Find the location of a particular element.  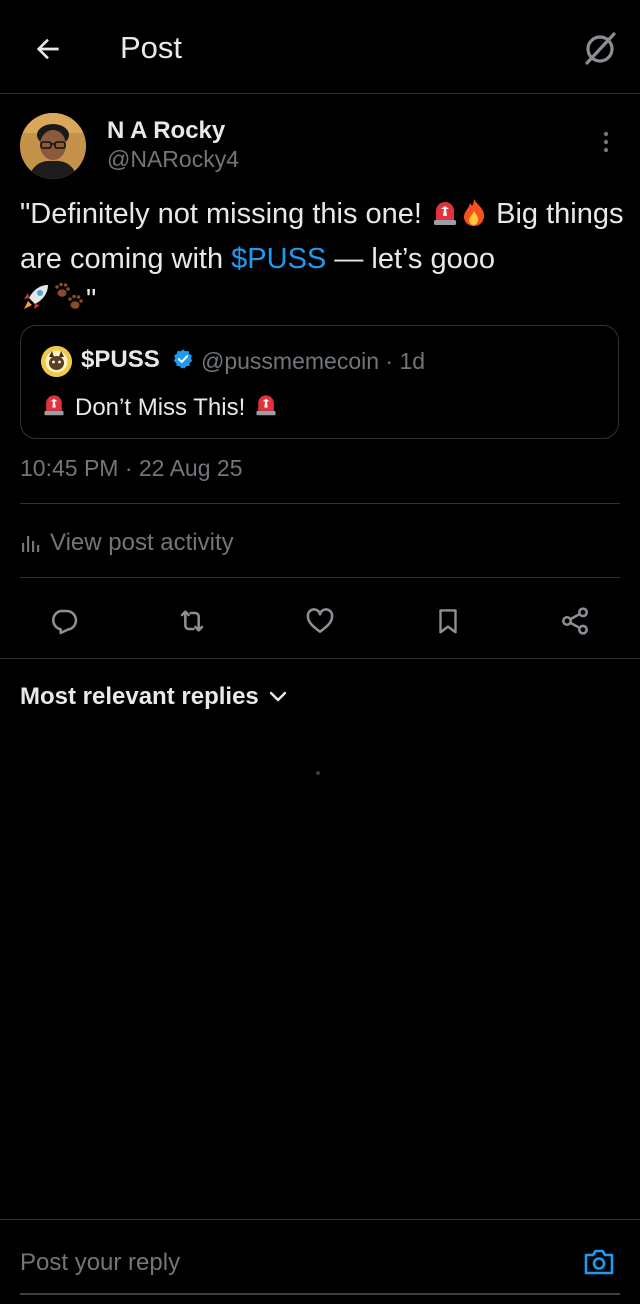

author-name: N A Rocky is located at coordinates (166, 131).